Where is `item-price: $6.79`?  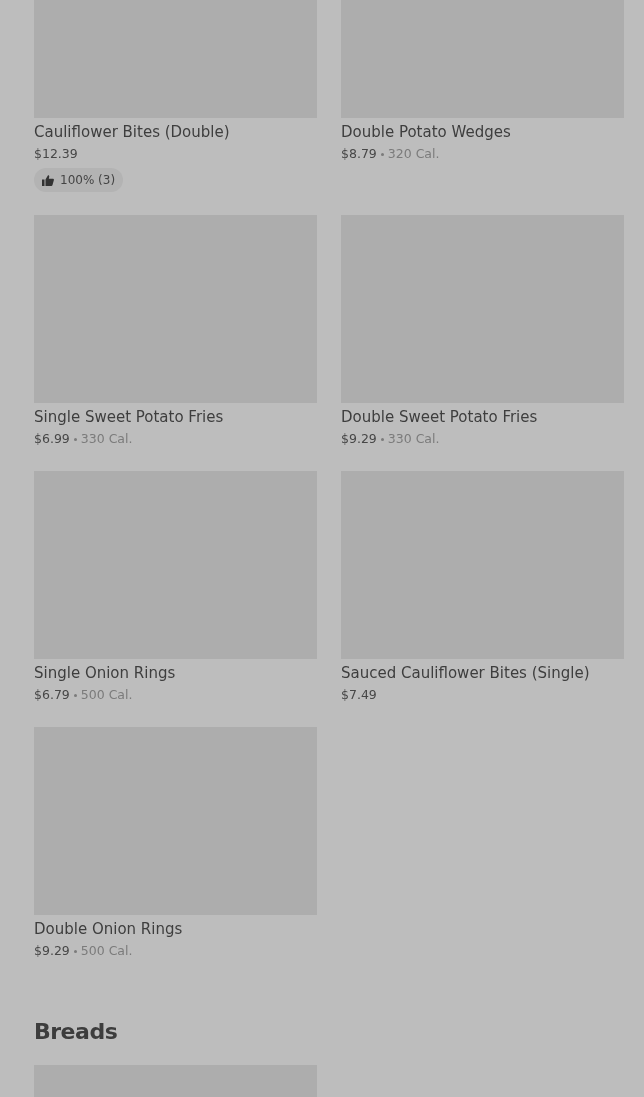 item-price: $6.79 is located at coordinates (52, 694).